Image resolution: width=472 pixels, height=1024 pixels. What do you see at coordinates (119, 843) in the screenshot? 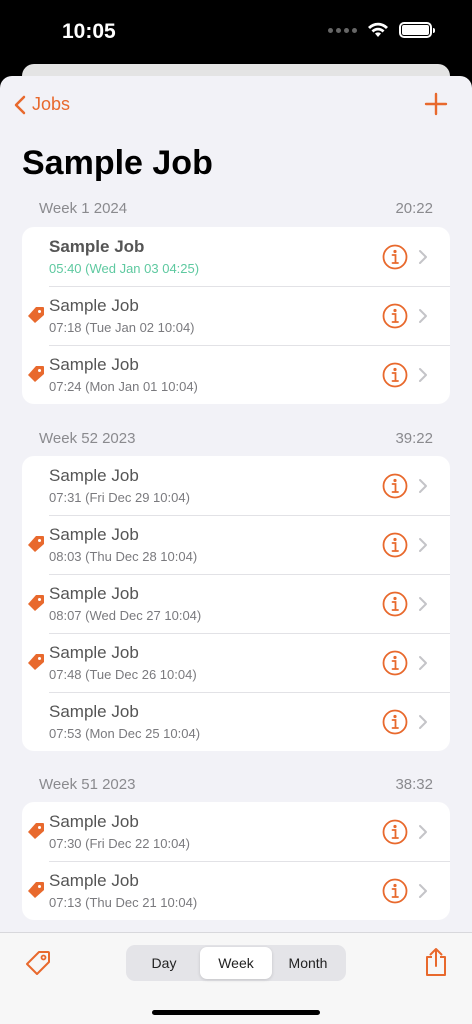
I see `entry-duration: 07:30 (Fri Dec 22 10:04)` at bounding box center [119, 843].